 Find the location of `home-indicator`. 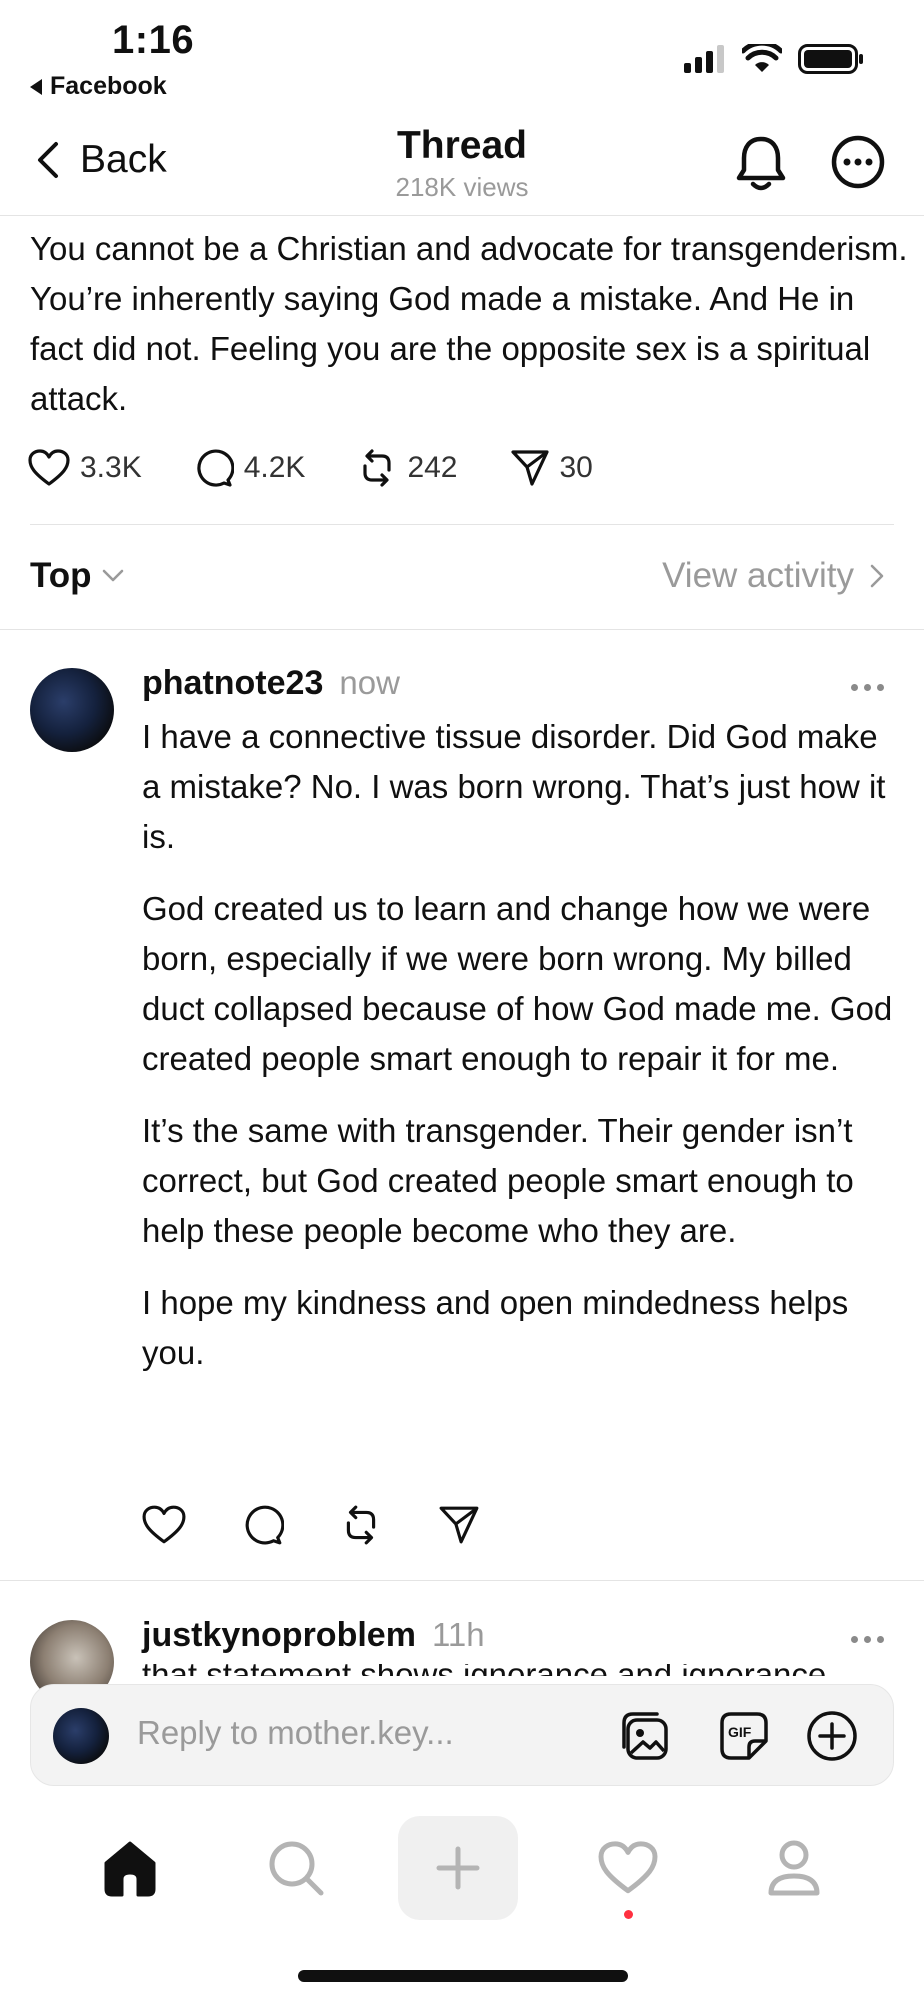

home-indicator is located at coordinates (463, 1976).